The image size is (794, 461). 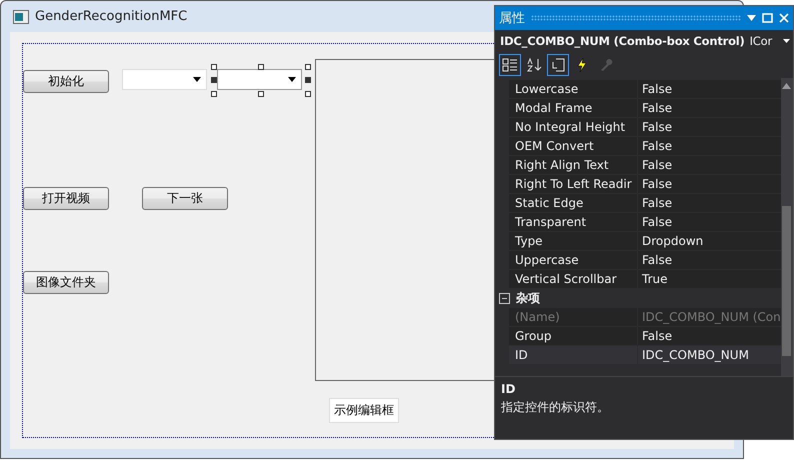 I want to click on property-name: No Integral Height, so click(x=573, y=127).